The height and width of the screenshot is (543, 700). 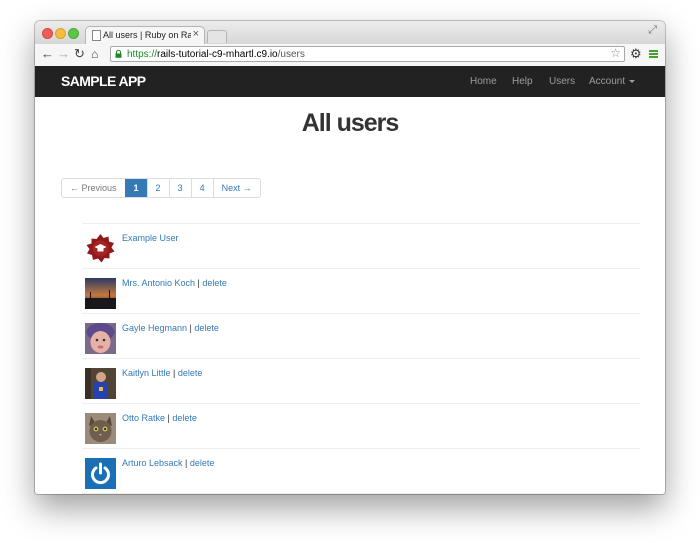 I want to click on chevron-down-icon, so click(x=632, y=81).